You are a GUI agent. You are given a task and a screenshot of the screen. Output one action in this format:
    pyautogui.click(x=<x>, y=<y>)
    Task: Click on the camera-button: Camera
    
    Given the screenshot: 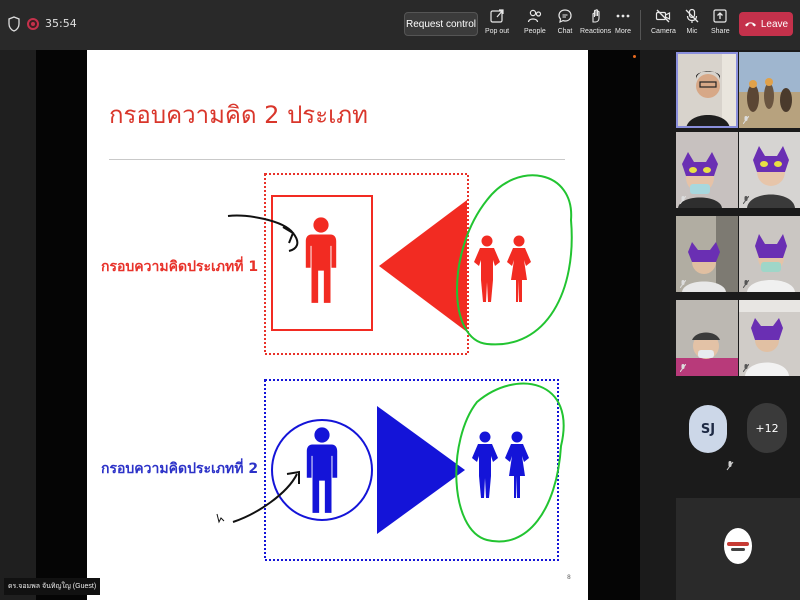 What is the action you would take?
    pyautogui.click(x=663, y=26)
    